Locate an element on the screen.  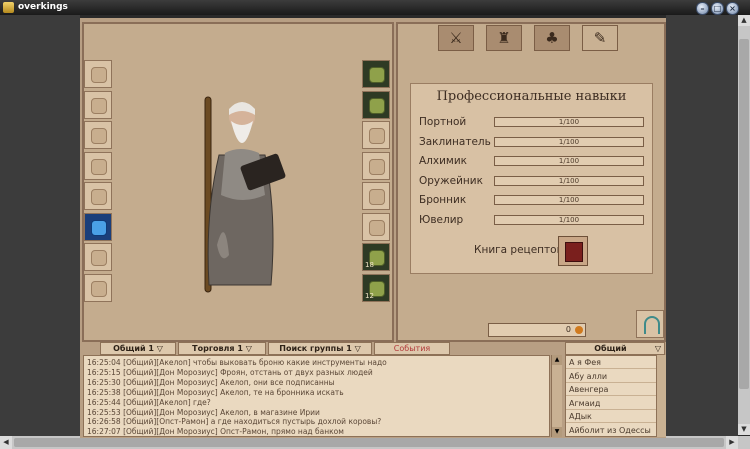
herb-icon is located at coordinates (377, 75).